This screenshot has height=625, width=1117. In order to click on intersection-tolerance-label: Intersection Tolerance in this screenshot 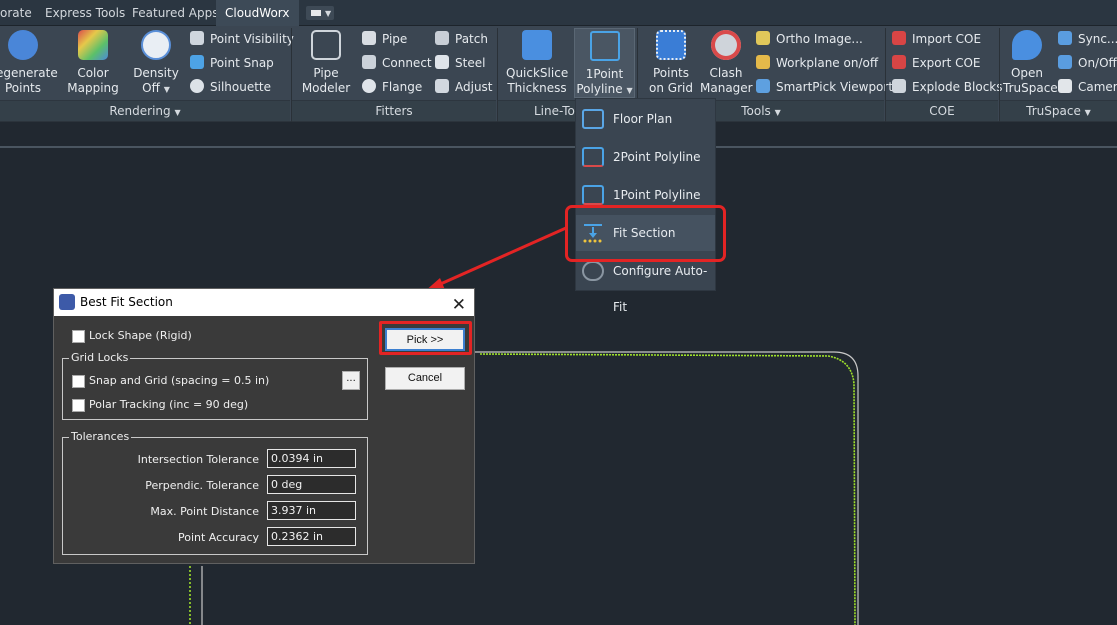, I will do `click(198, 459)`.